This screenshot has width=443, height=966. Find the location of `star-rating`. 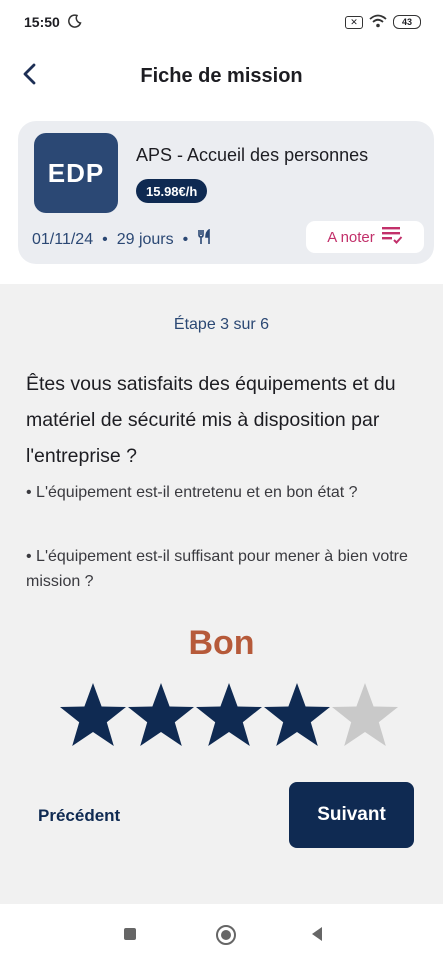

star-rating is located at coordinates (229, 716).